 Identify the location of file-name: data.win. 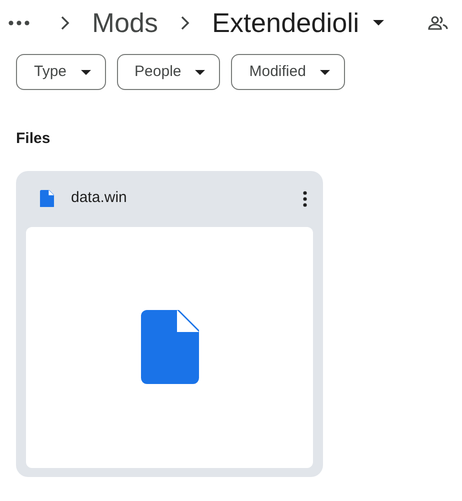
(99, 198).